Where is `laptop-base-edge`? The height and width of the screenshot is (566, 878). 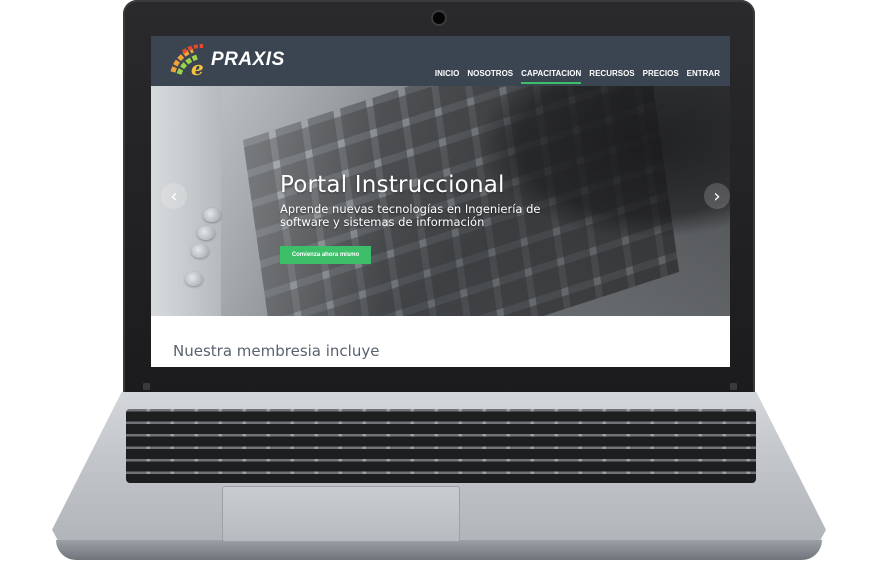 laptop-base-edge is located at coordinates (439, 550).